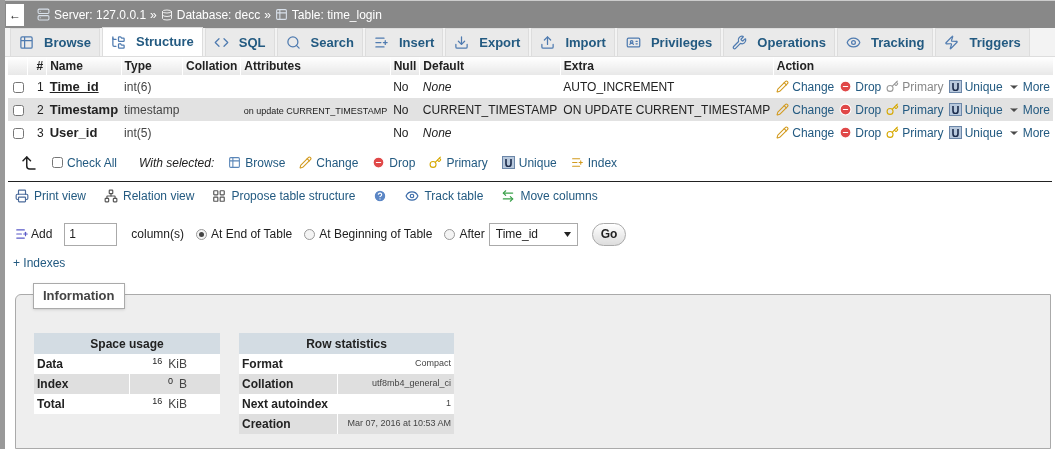 The image size is (1055, 449). I want to click on check-all-checkbox, so click(57, 162).